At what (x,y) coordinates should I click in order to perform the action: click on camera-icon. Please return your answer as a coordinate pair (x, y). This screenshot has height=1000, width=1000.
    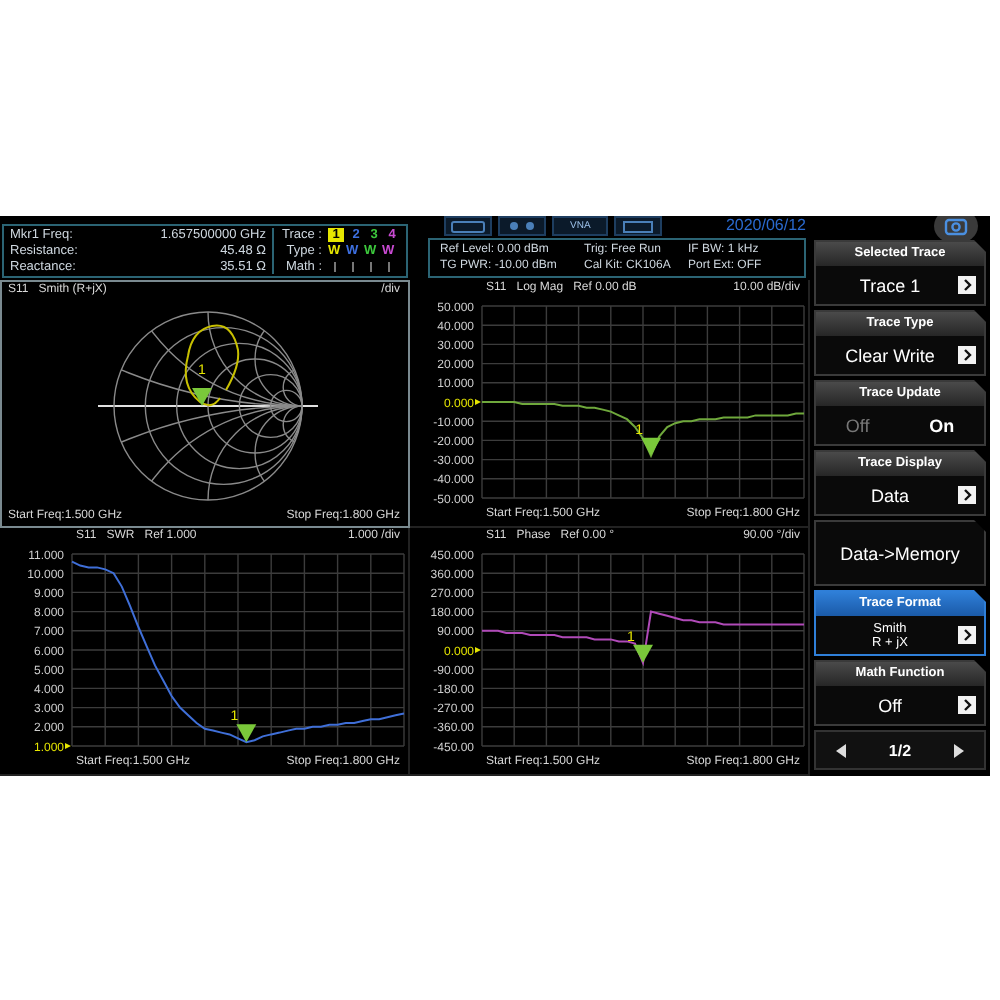
    Looking at the image, I should click on (956, 226).